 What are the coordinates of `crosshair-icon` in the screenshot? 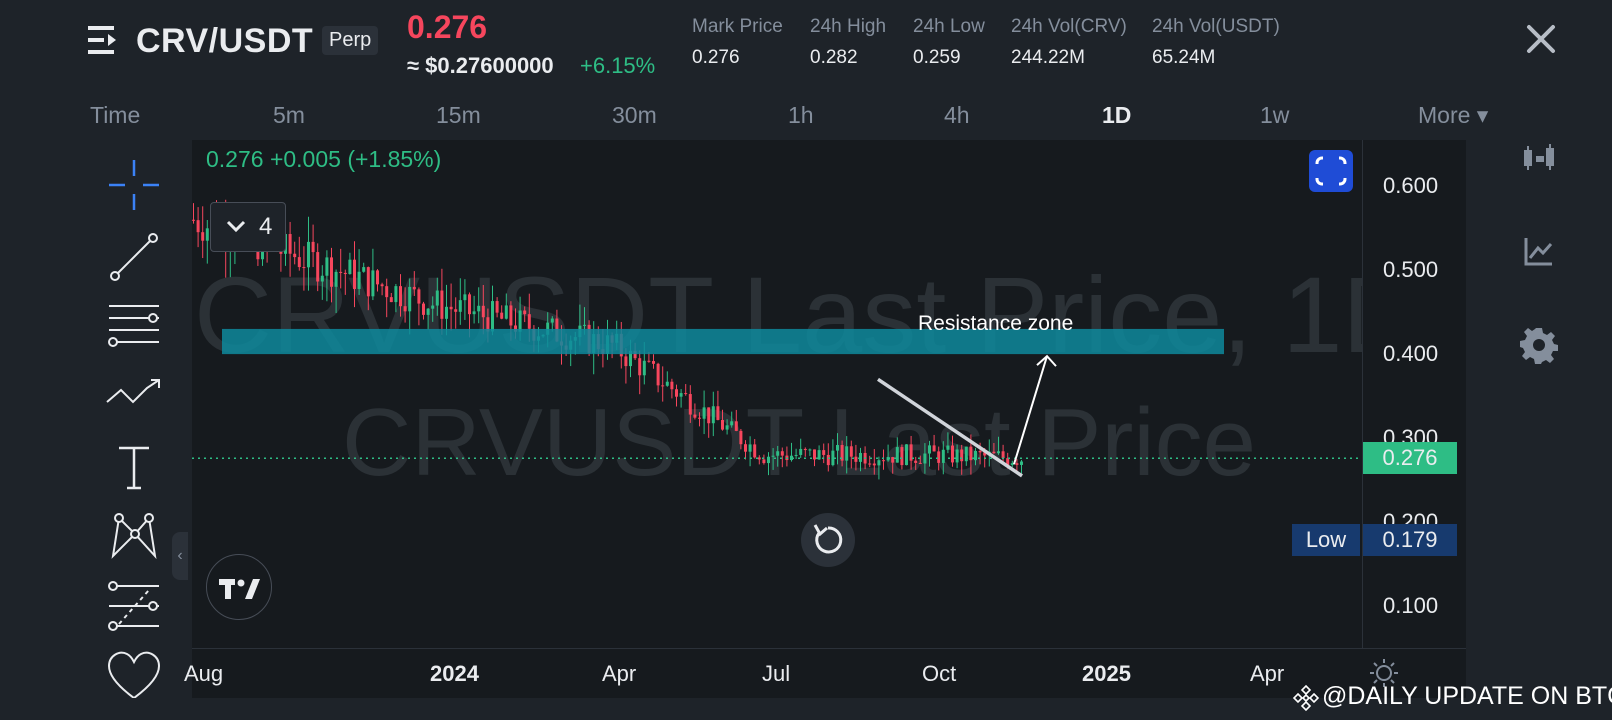 It's located at (134, 185).